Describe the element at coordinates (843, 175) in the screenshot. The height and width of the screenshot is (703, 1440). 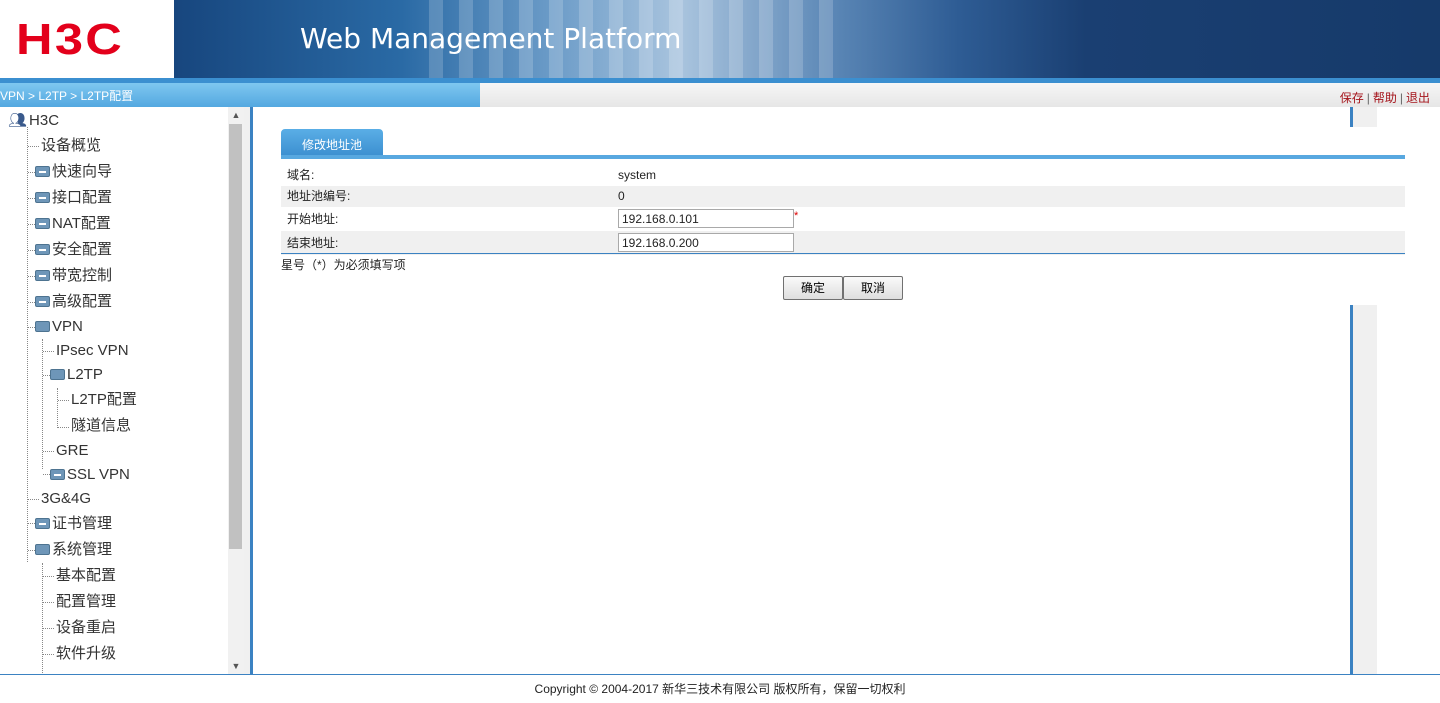
I see `form-row-domain: 域名: system` at that location.